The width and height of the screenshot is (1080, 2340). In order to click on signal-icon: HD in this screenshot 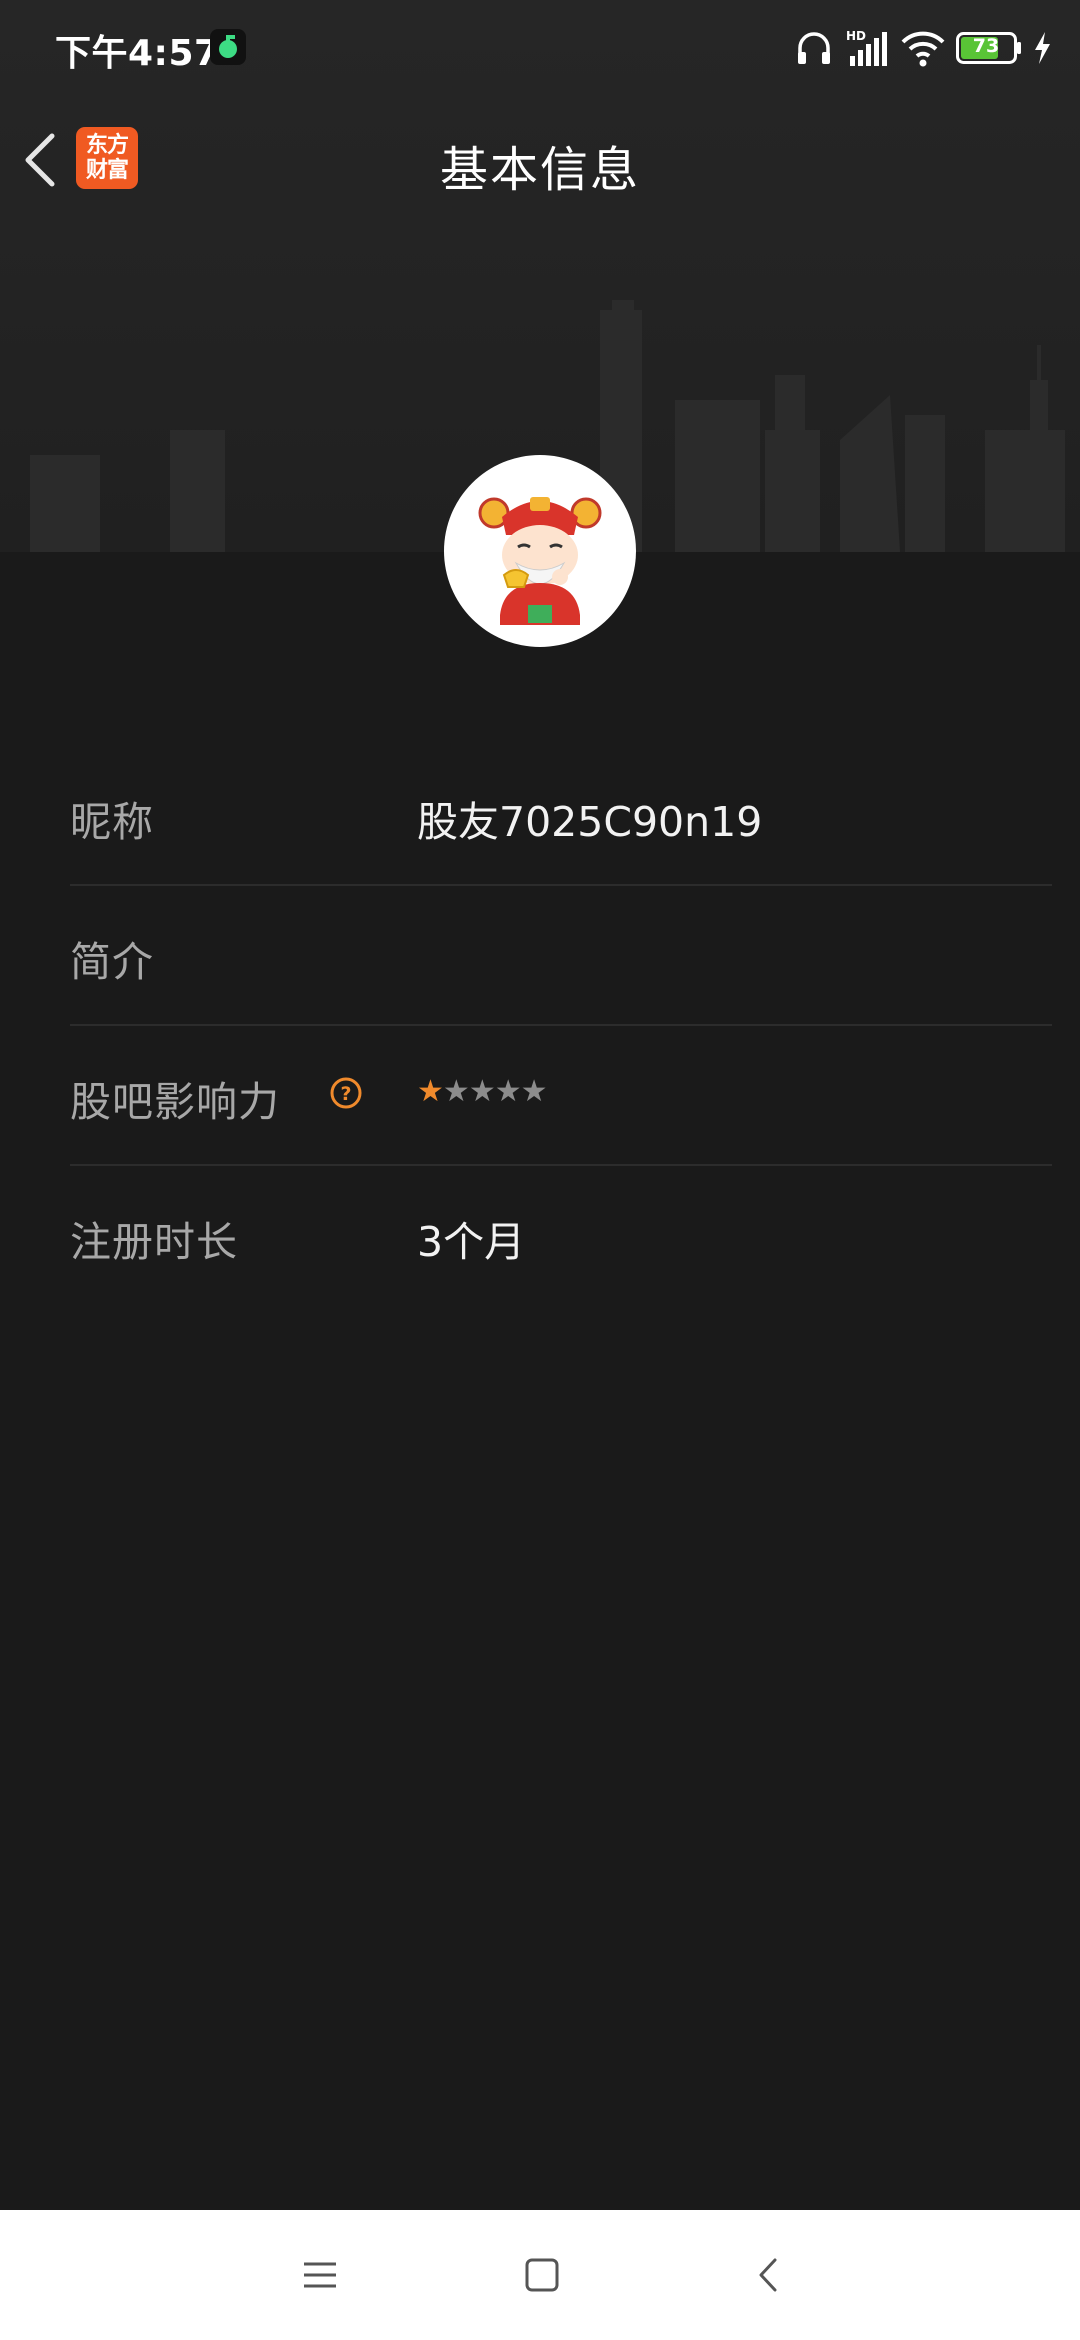, I will do `click(866, 47)`.